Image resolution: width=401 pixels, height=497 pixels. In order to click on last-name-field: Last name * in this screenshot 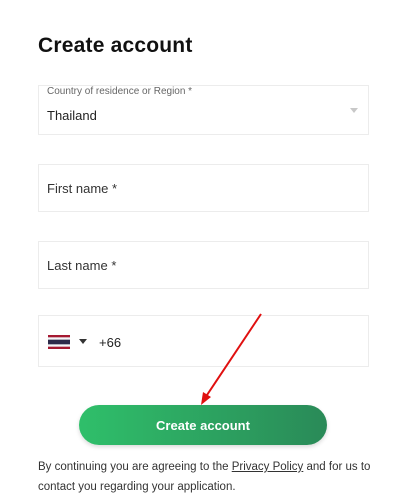, I will do `click(203, 265)`.